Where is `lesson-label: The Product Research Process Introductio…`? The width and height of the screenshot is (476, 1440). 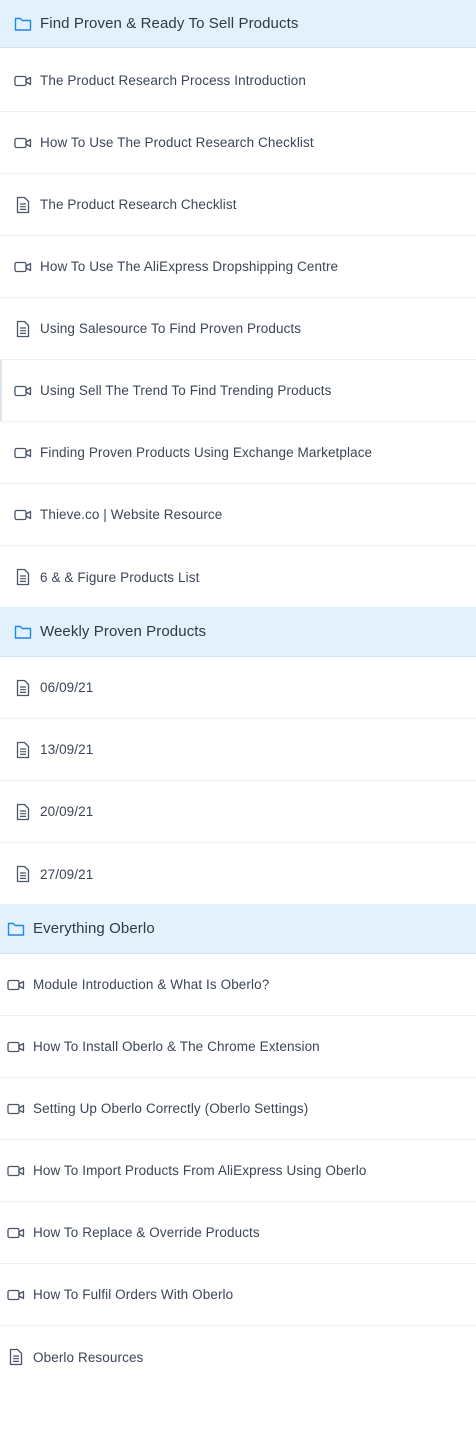 lesson-label: The Product Research Process Introductio… is located at coordinates (173, 80).